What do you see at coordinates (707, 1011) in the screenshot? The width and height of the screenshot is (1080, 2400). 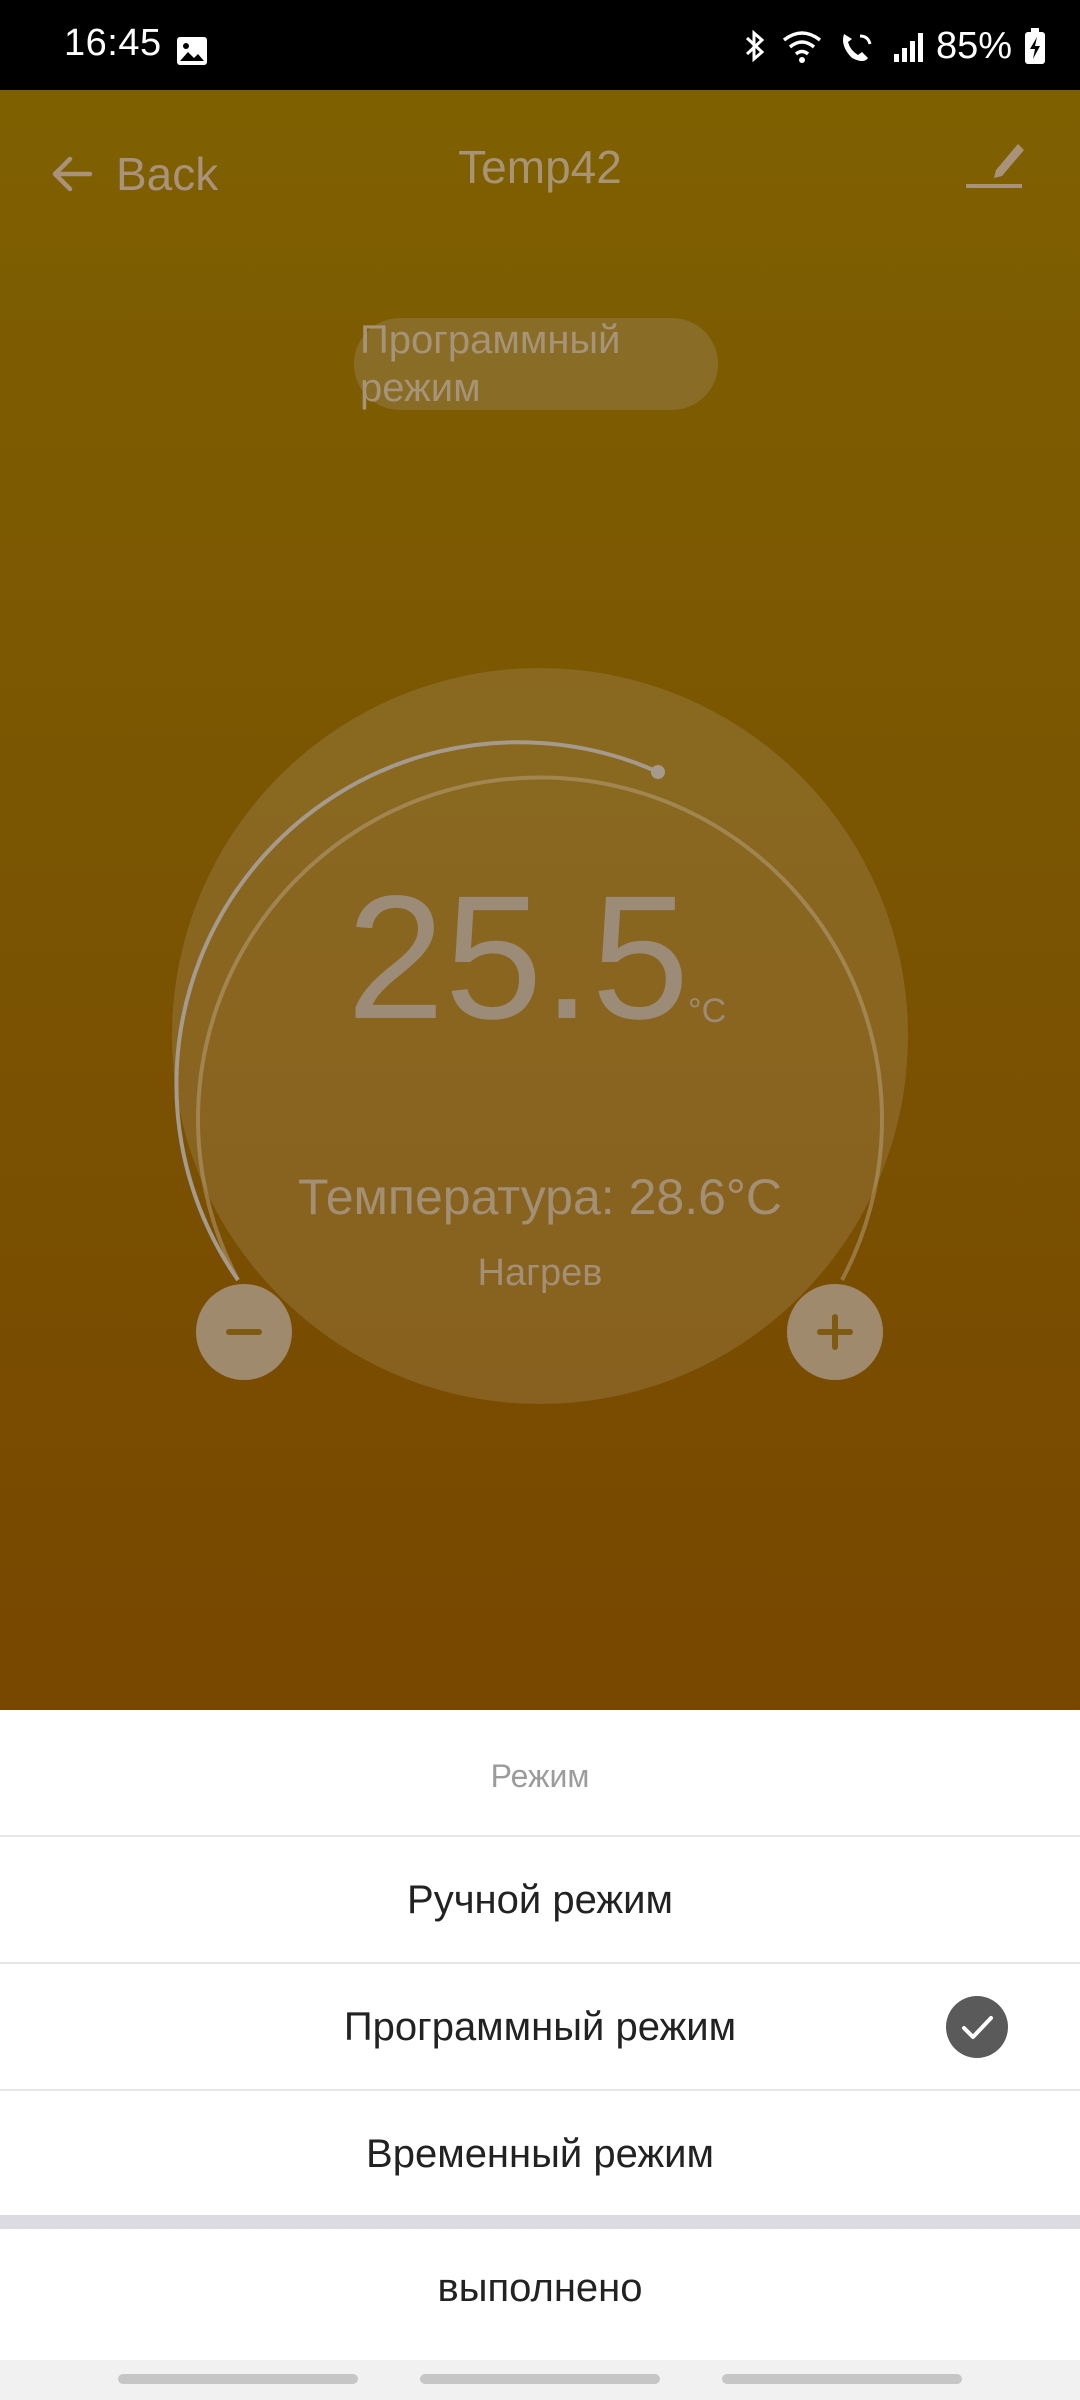 I see `temperature-unit: °C` at bounding box center [707, 1011].